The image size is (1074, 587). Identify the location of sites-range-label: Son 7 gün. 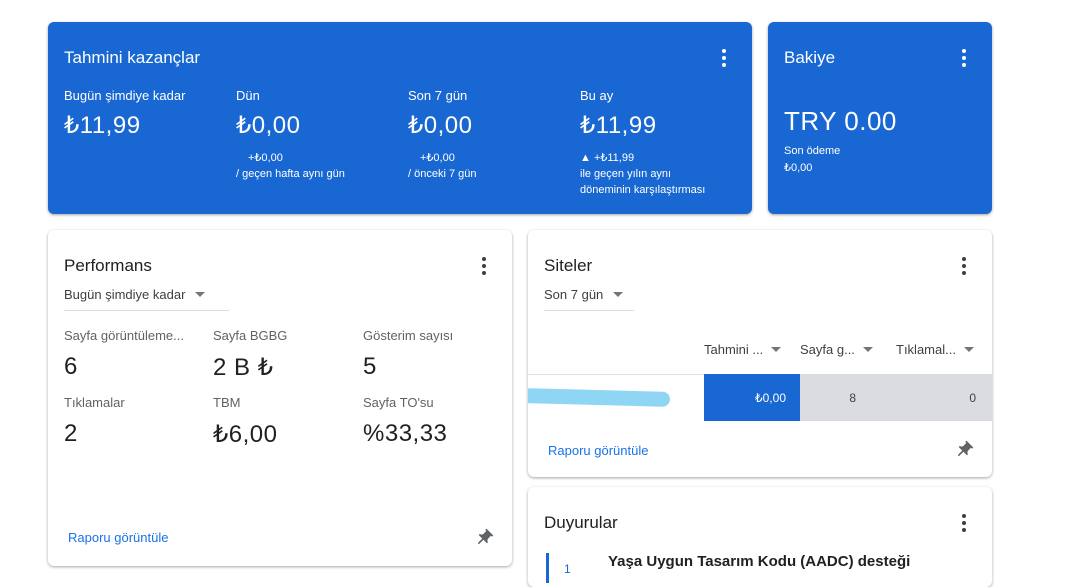
(574, 294).